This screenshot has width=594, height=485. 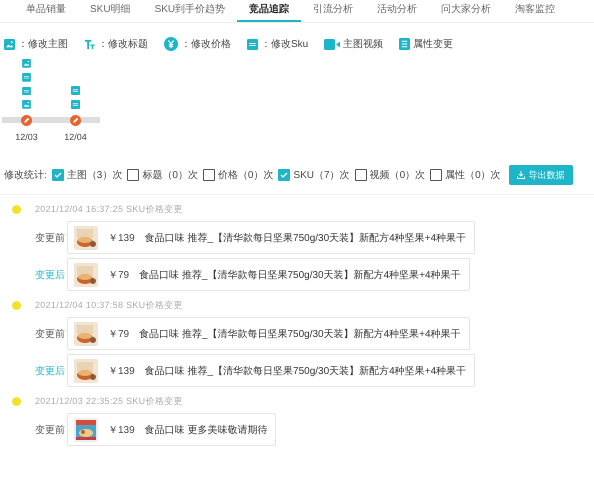 What do you see at coordinates (89, 44) in the screenshot?
I see `text-icon` at bounding box center [89, 44].